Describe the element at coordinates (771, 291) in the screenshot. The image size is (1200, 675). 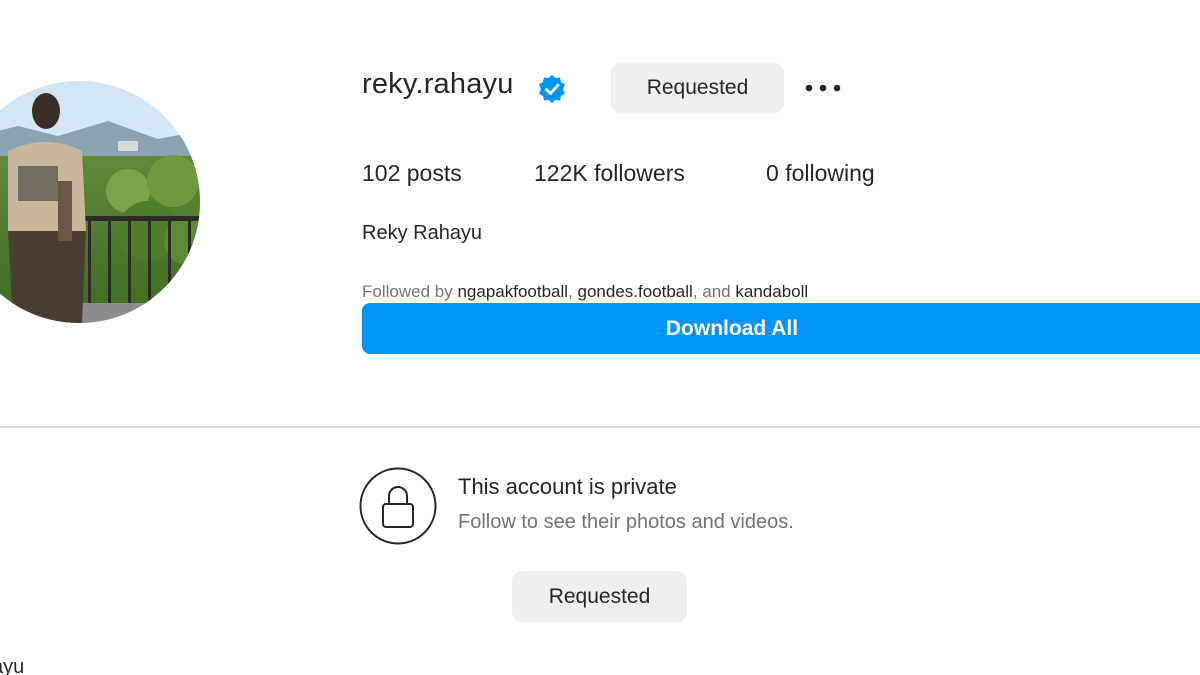
I see `followed-by-account: kandaboll` at that location.